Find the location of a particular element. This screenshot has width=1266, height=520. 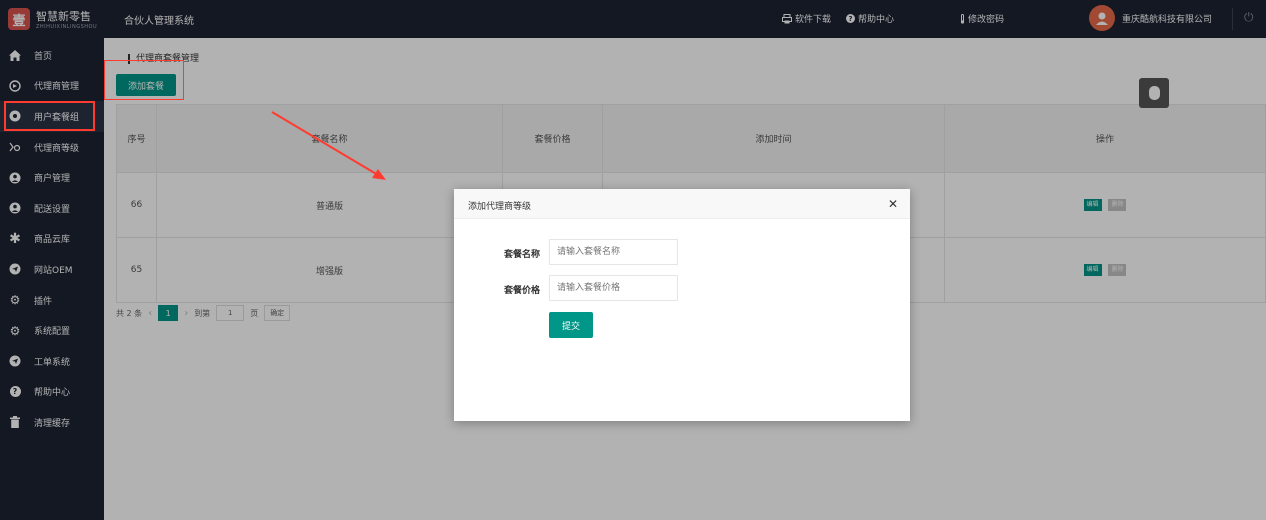

close-icon: ✕ is located at coordinates (893, 204).